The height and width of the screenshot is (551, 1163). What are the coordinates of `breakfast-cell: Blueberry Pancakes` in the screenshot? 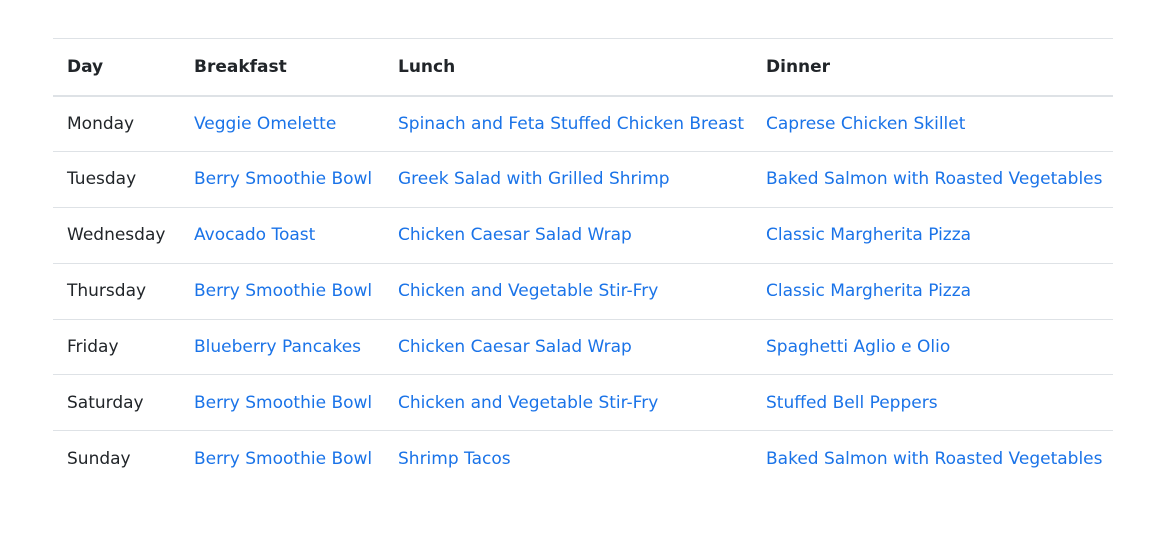 It's located at (282, 347).